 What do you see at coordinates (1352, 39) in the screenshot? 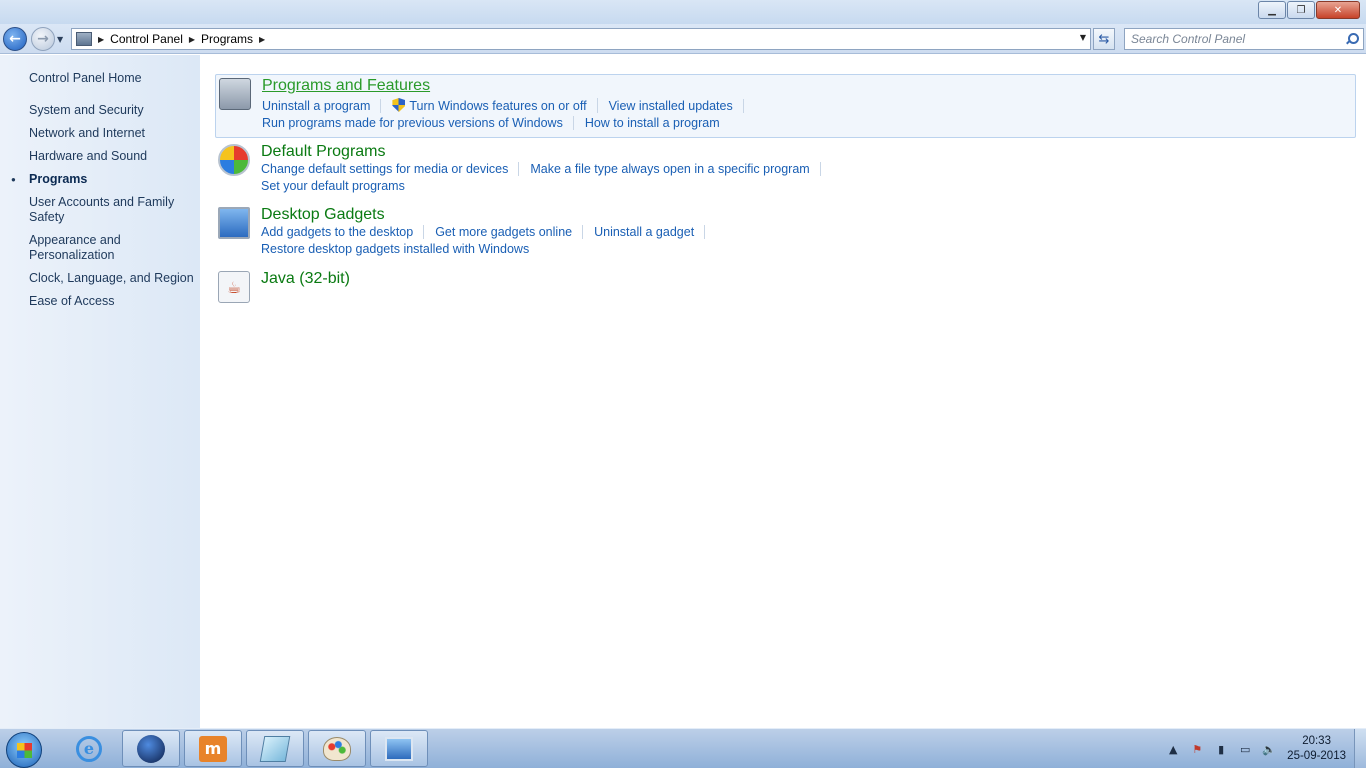
I see `search-icon` at bounding box center [1352, 39].